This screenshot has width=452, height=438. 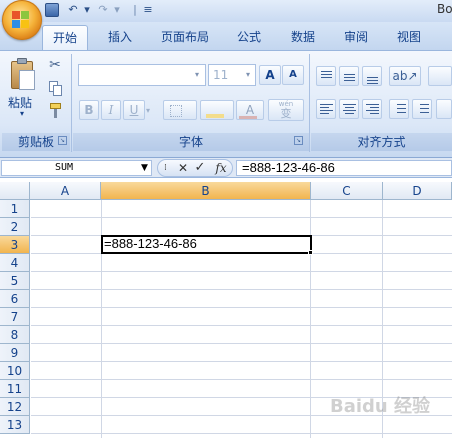 What do you see at coordinates (200, 75) in the screenshot?
I see `font-name-dropdown-icon: ▾` at bounding box center [200, 75].